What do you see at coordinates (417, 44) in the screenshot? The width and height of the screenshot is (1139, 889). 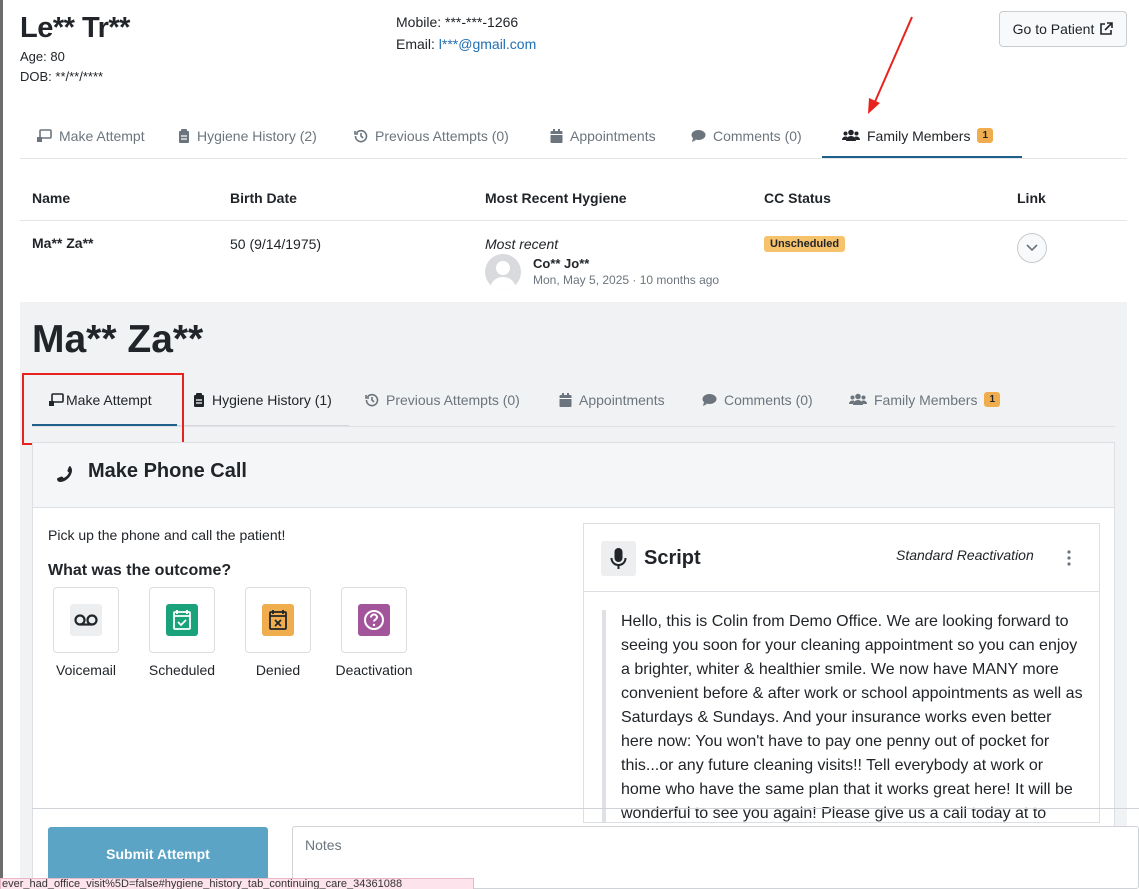 I see `email-label: Email:` at bounding box center [417, 44].